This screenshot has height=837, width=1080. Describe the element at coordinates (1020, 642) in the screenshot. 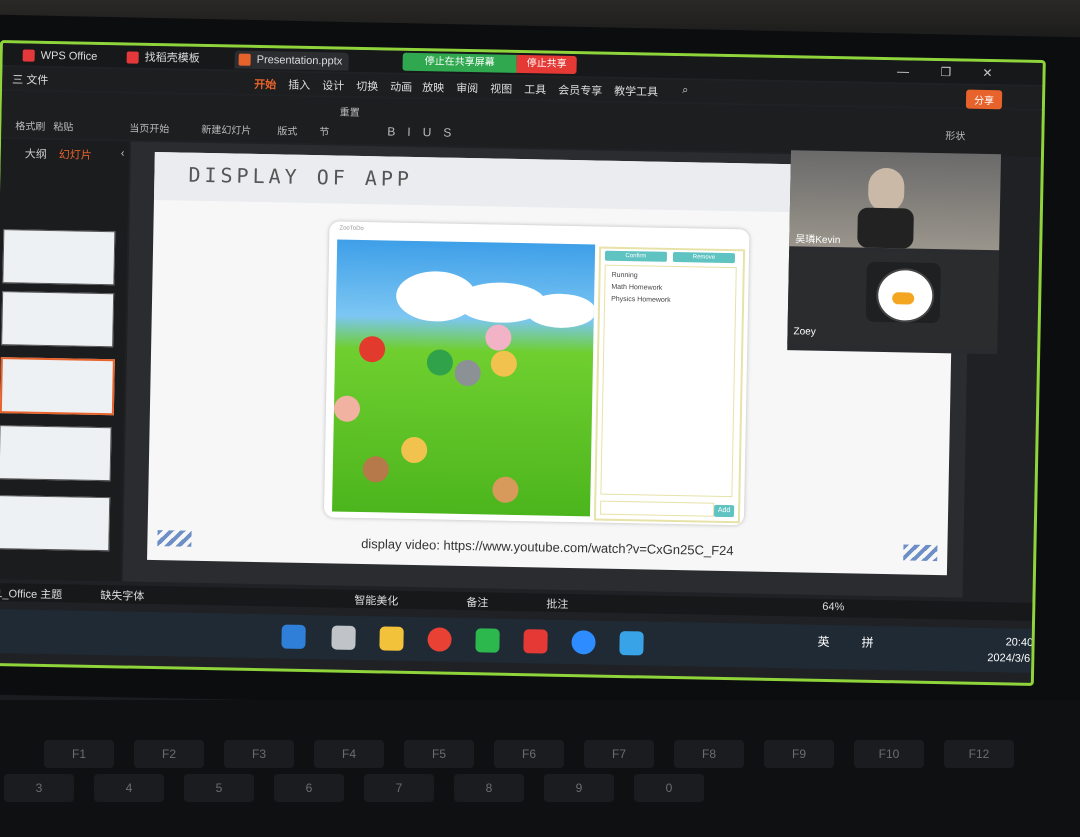

I see `clock-time: 20:40` at that location.